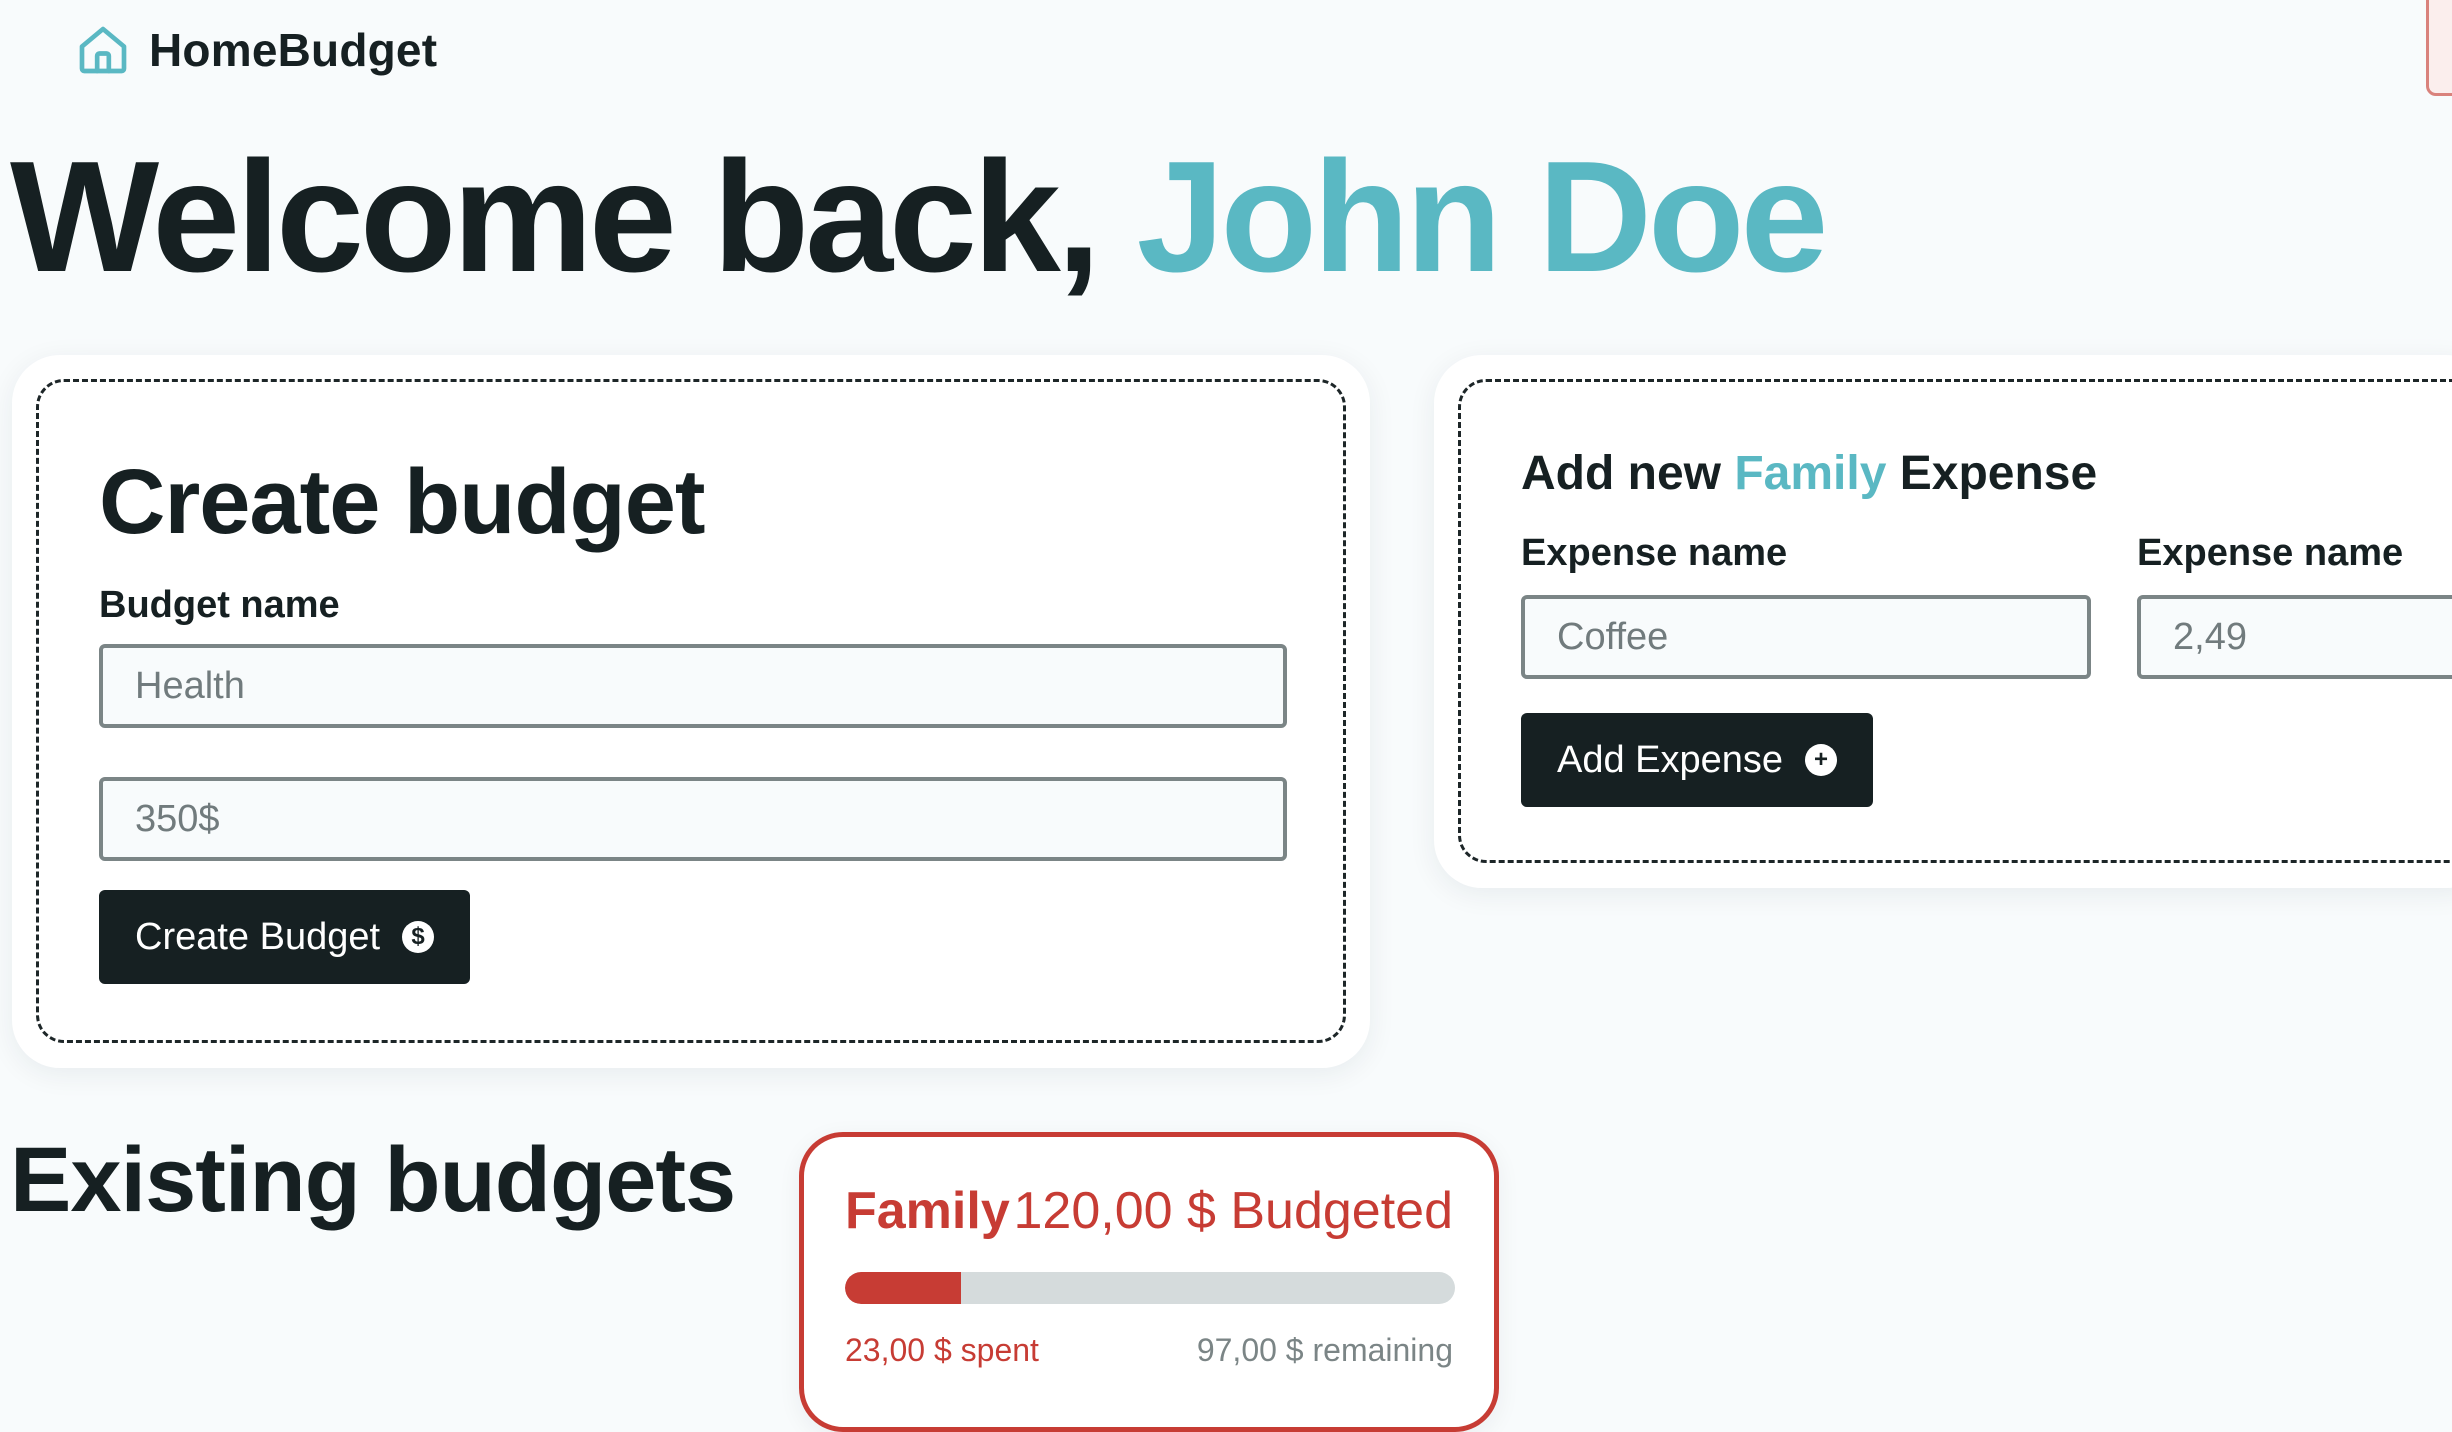  I want to click on expense-name-input, so click(1806, 637).